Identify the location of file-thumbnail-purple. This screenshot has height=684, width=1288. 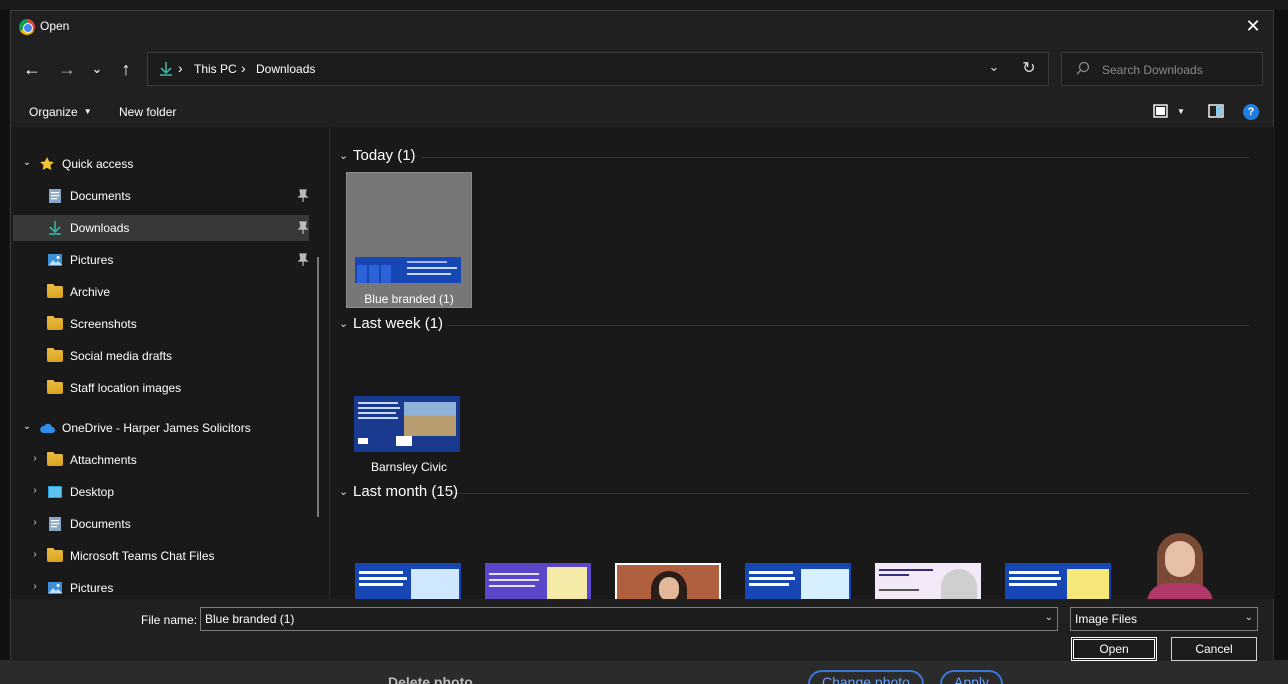
(538, 581).